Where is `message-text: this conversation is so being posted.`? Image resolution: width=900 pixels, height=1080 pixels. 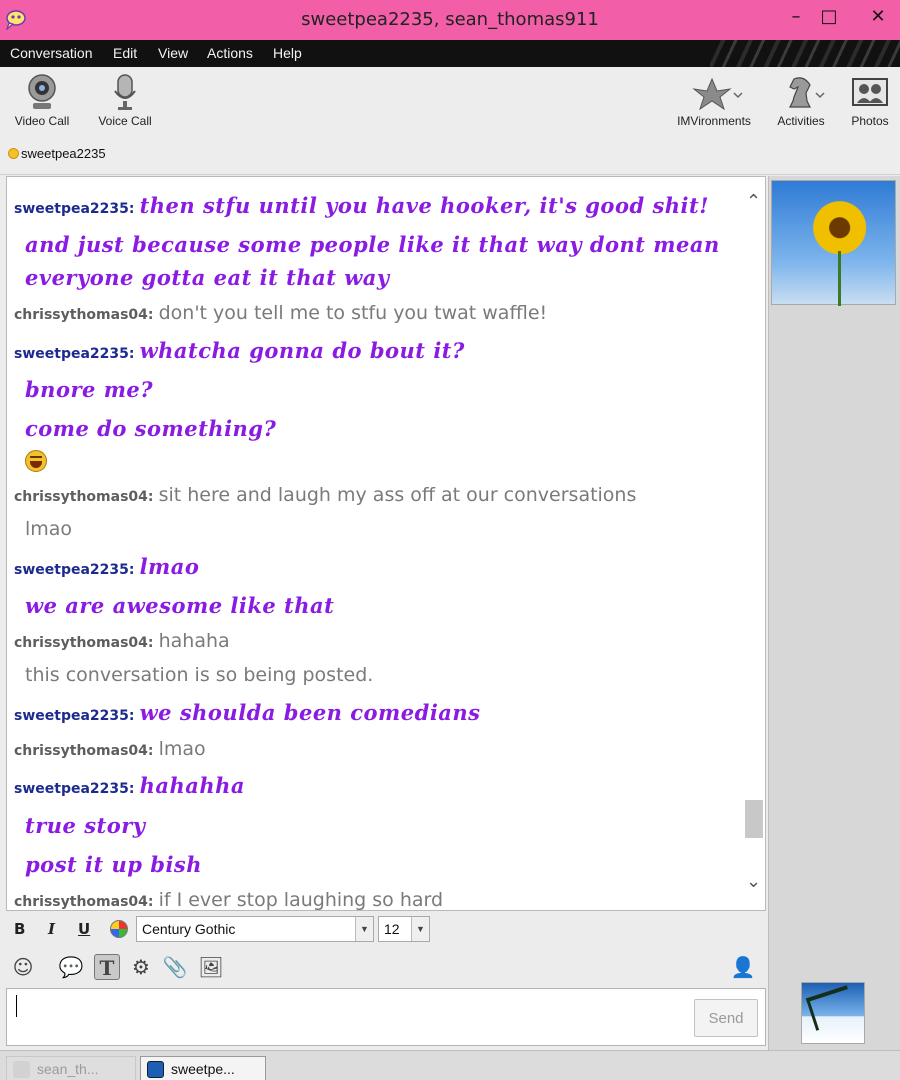 message-text: this conversation is so being posted. is located at coordinates (199, 675).